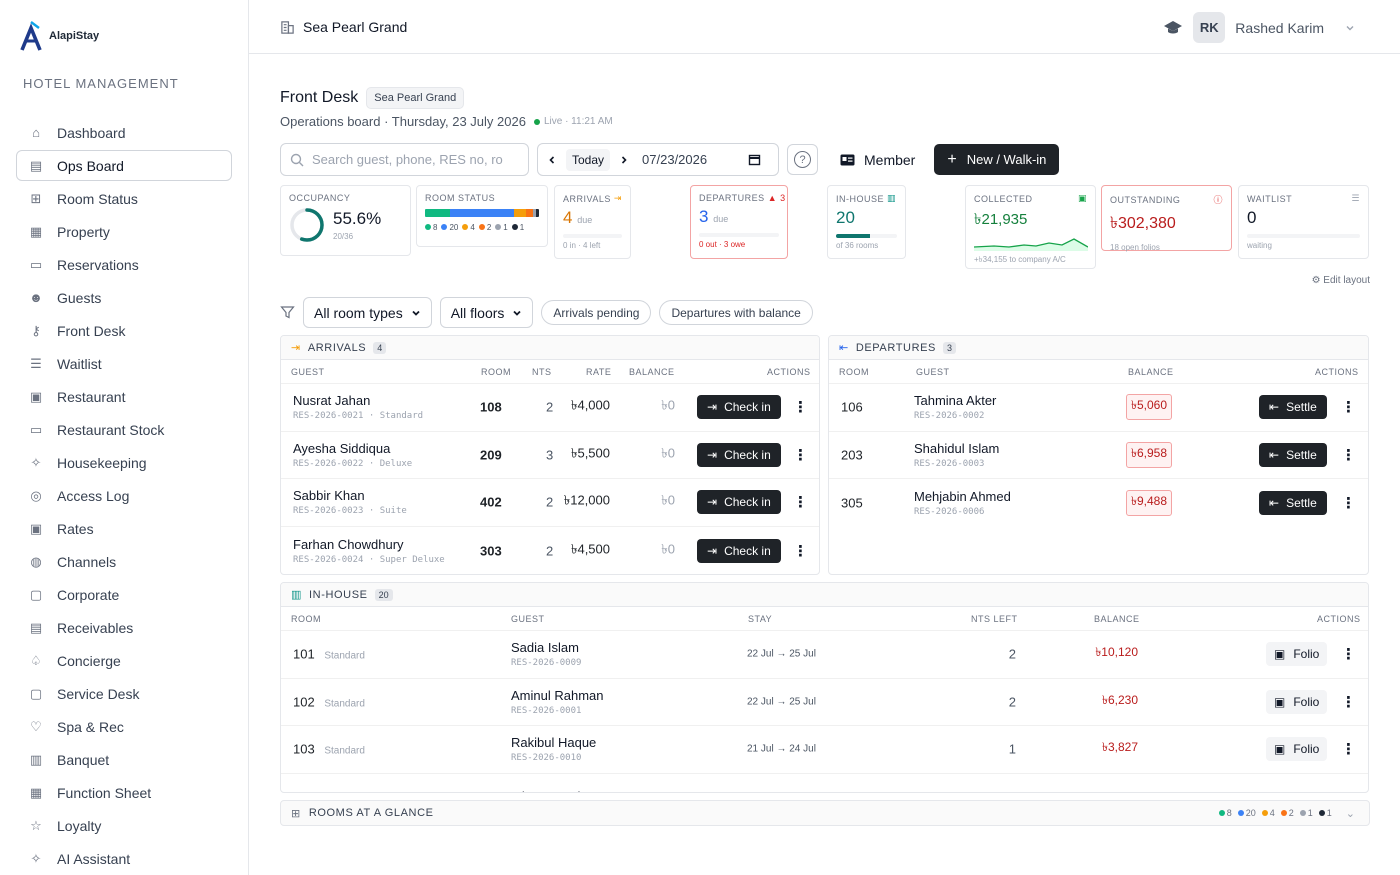 This screenshot has height=875, width=1400. I want to click on calendar-icon, so click(754, 159).